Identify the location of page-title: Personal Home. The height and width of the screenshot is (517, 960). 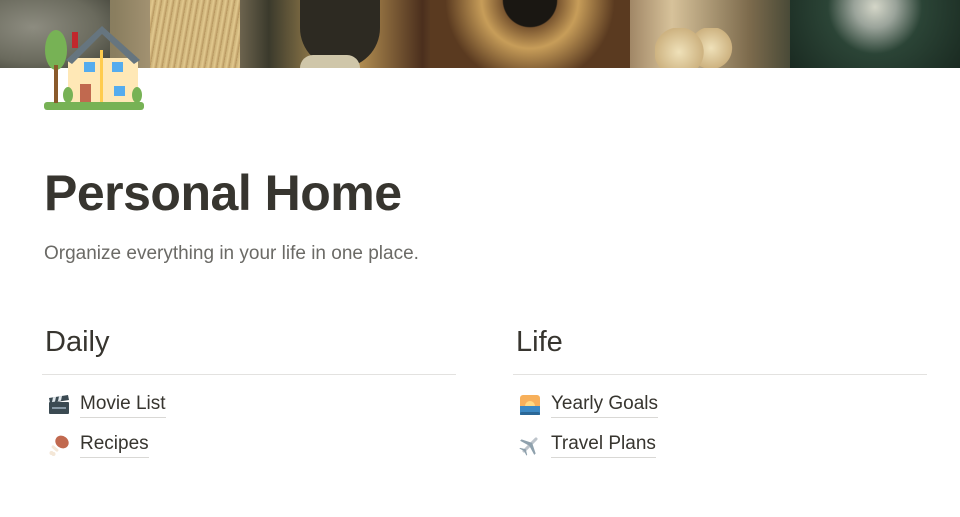
(223, 193).